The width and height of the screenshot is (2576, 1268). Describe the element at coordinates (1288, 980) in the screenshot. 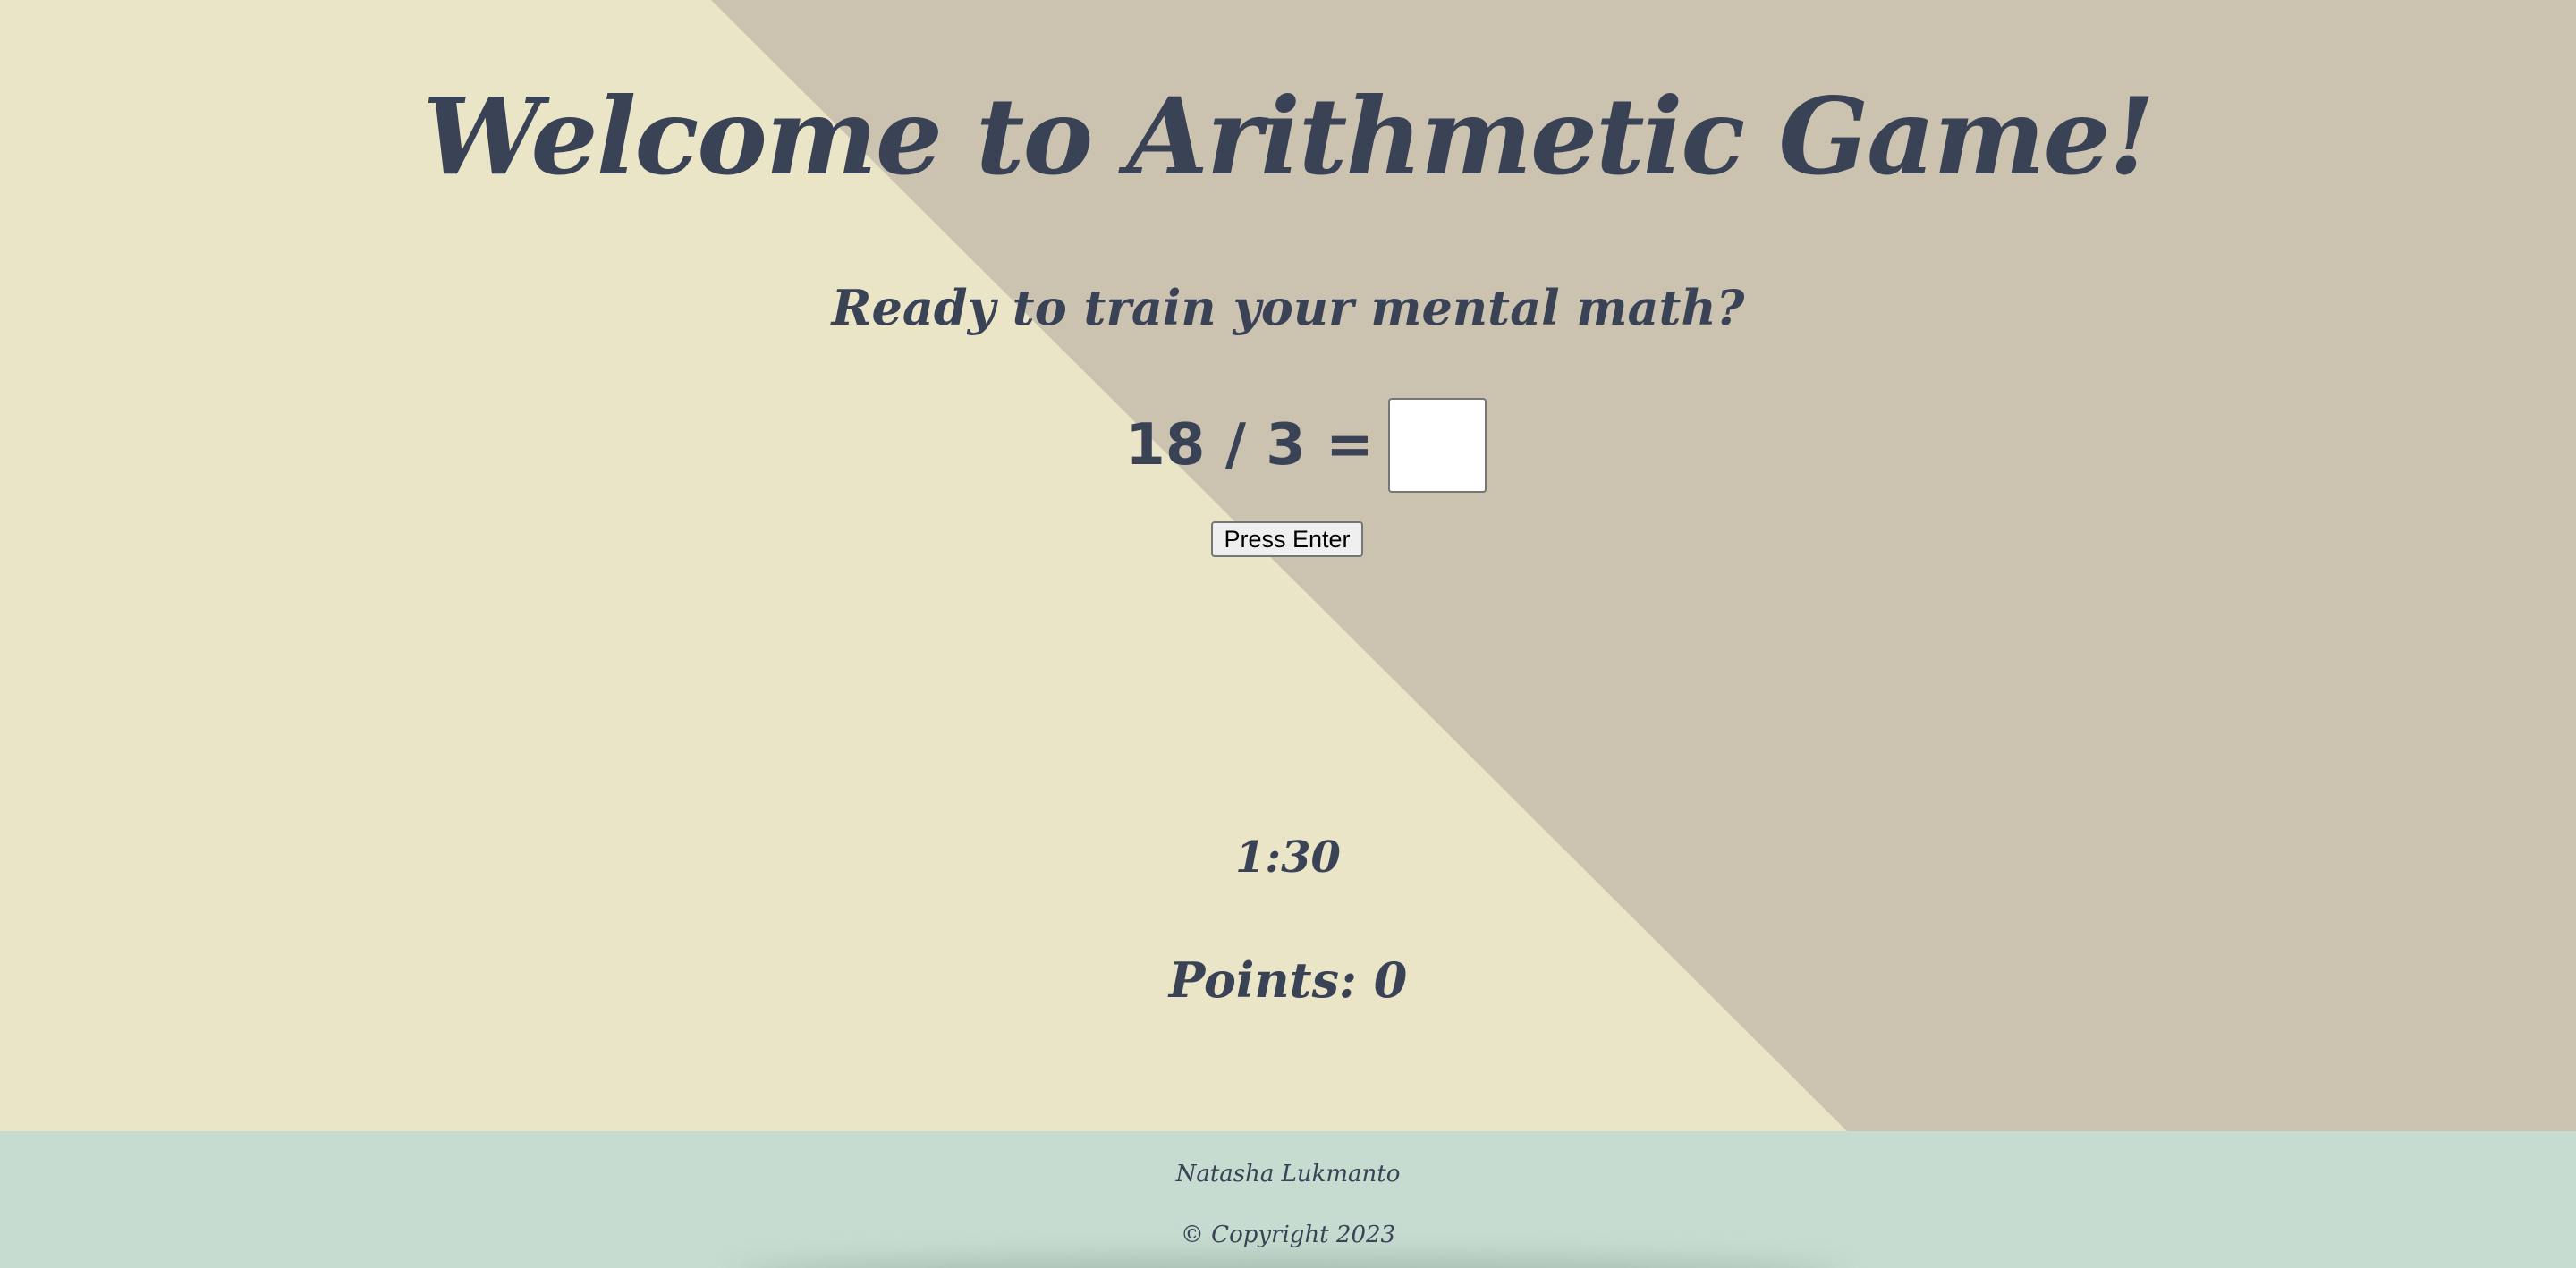

I see `points-counter: Points: 0` at that location.